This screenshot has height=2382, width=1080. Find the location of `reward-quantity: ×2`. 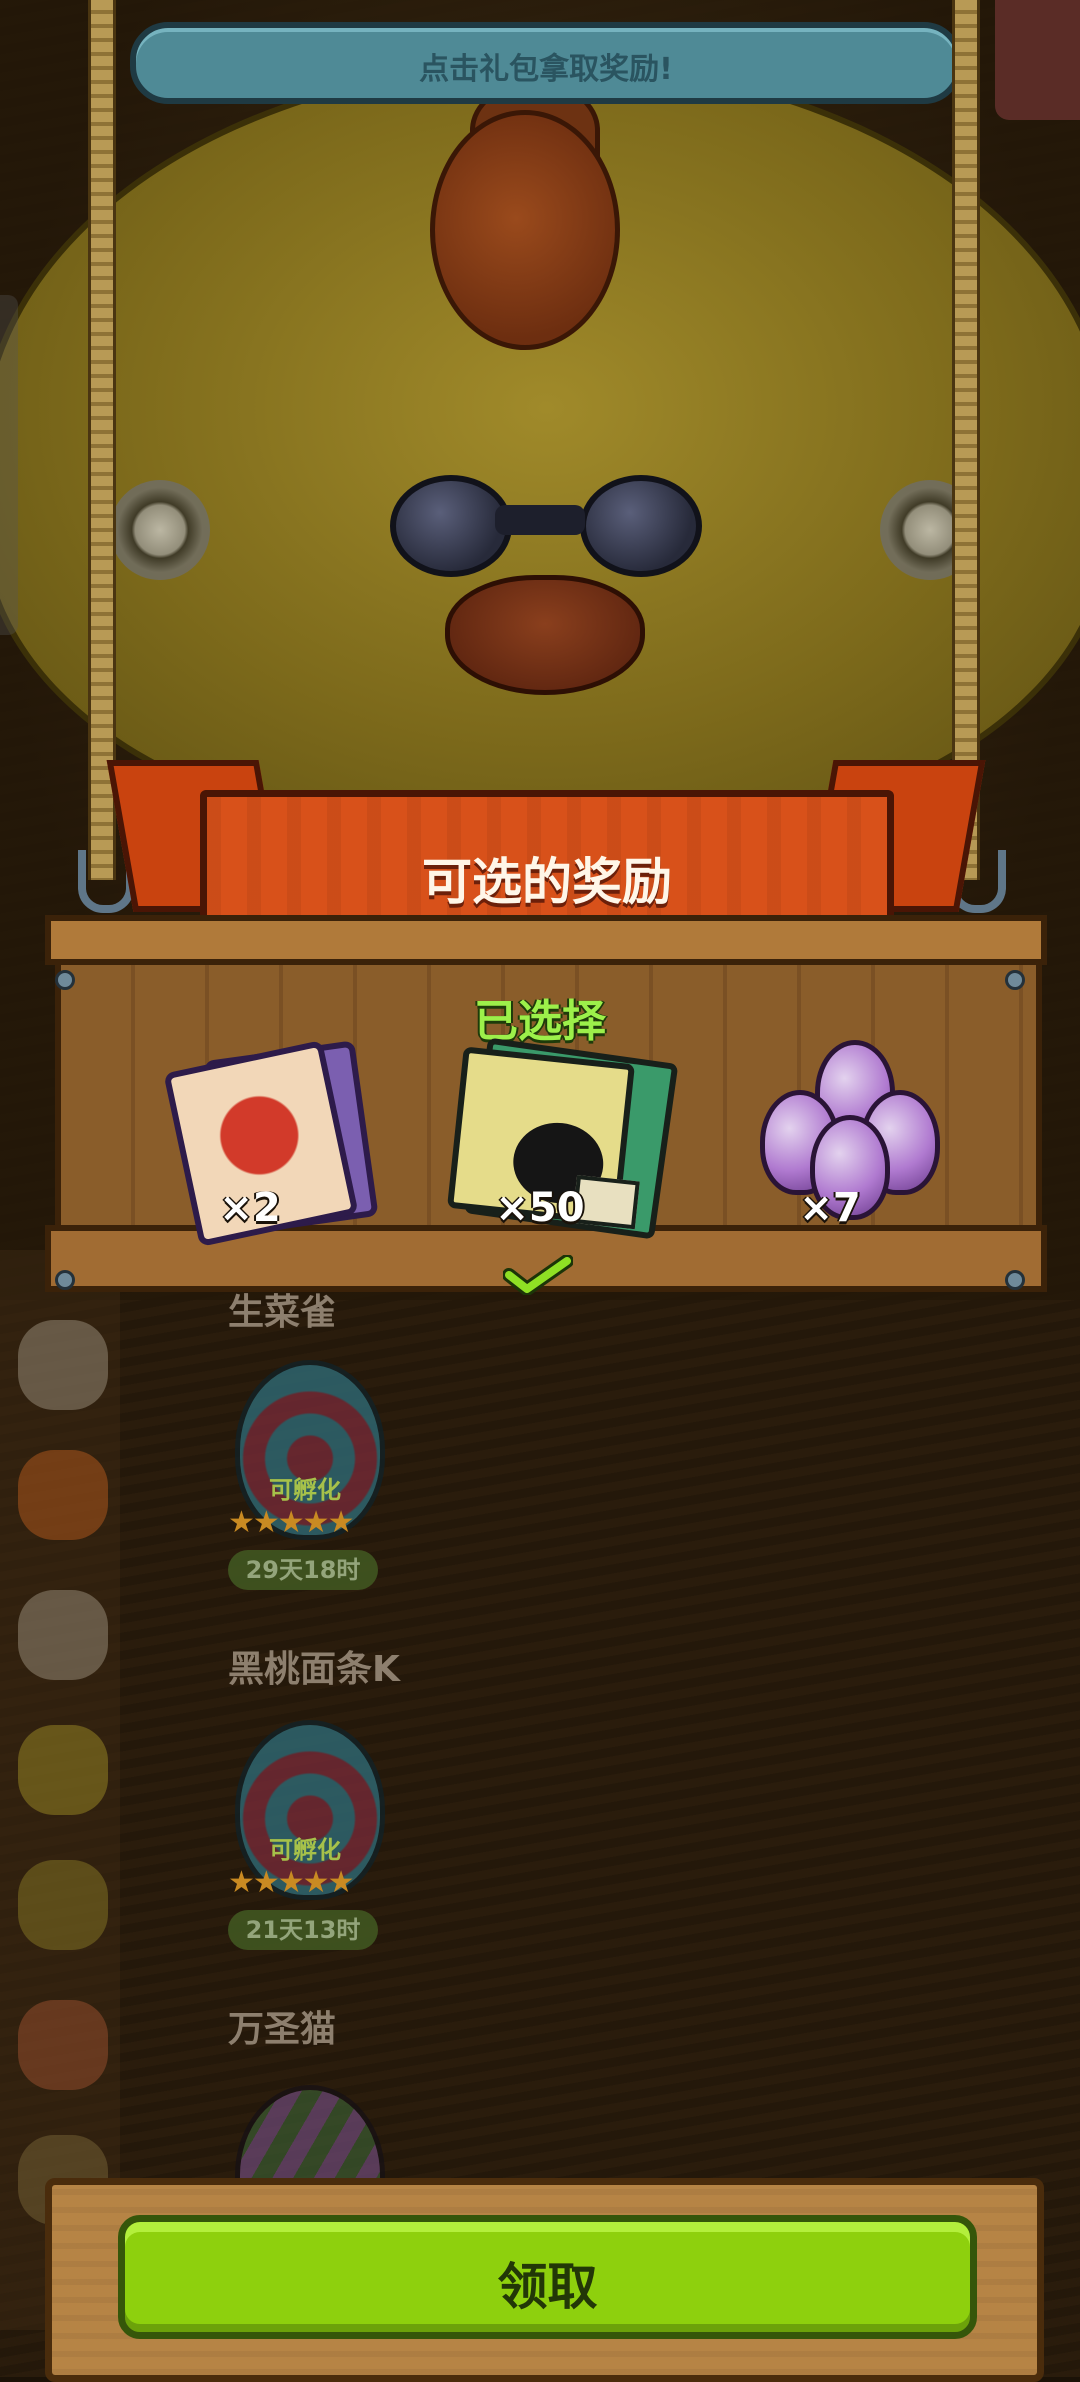

reward-quantity: ×2 is located at coordinates (250, 1208).